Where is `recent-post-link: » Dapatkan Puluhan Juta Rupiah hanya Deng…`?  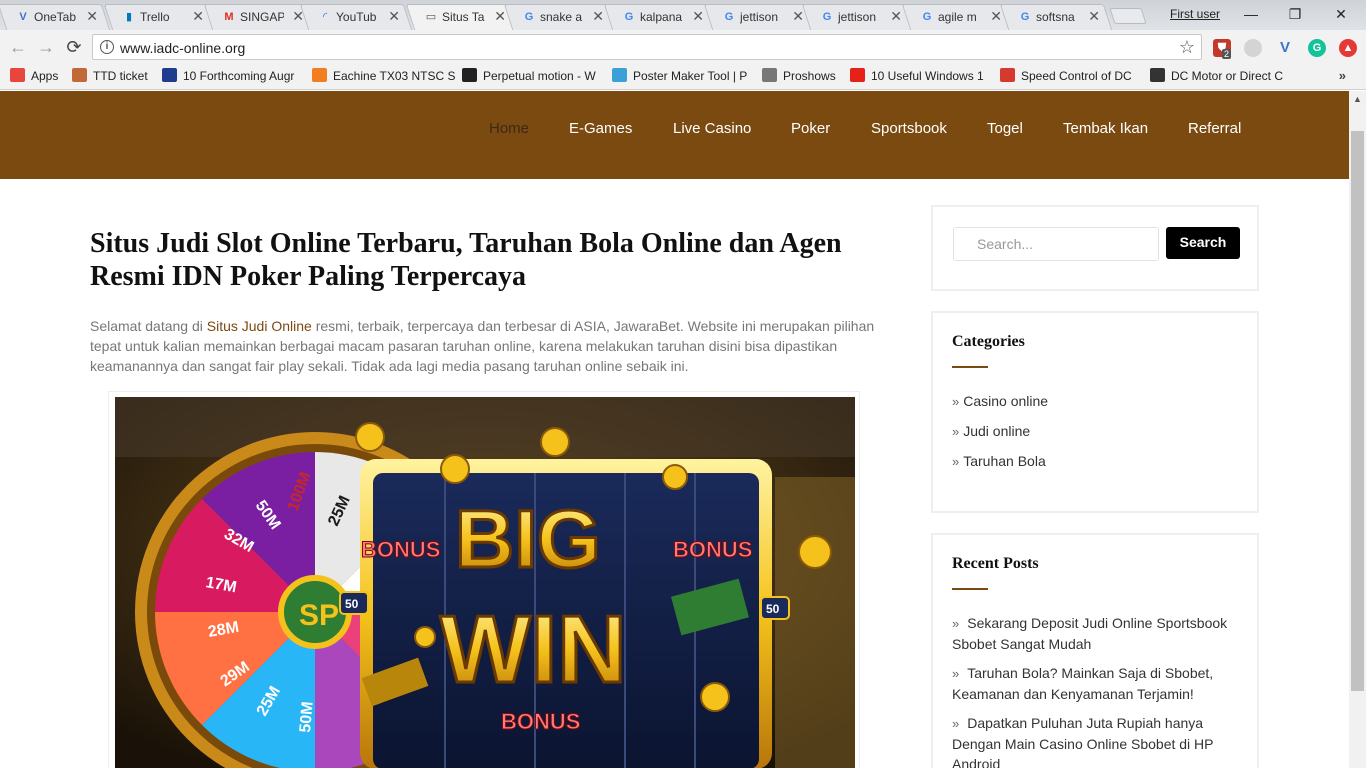
recent-post-link: » Dapatkan Puluhan Juta Rupiah hanya Deng… is located at coordinates (1097, 740).